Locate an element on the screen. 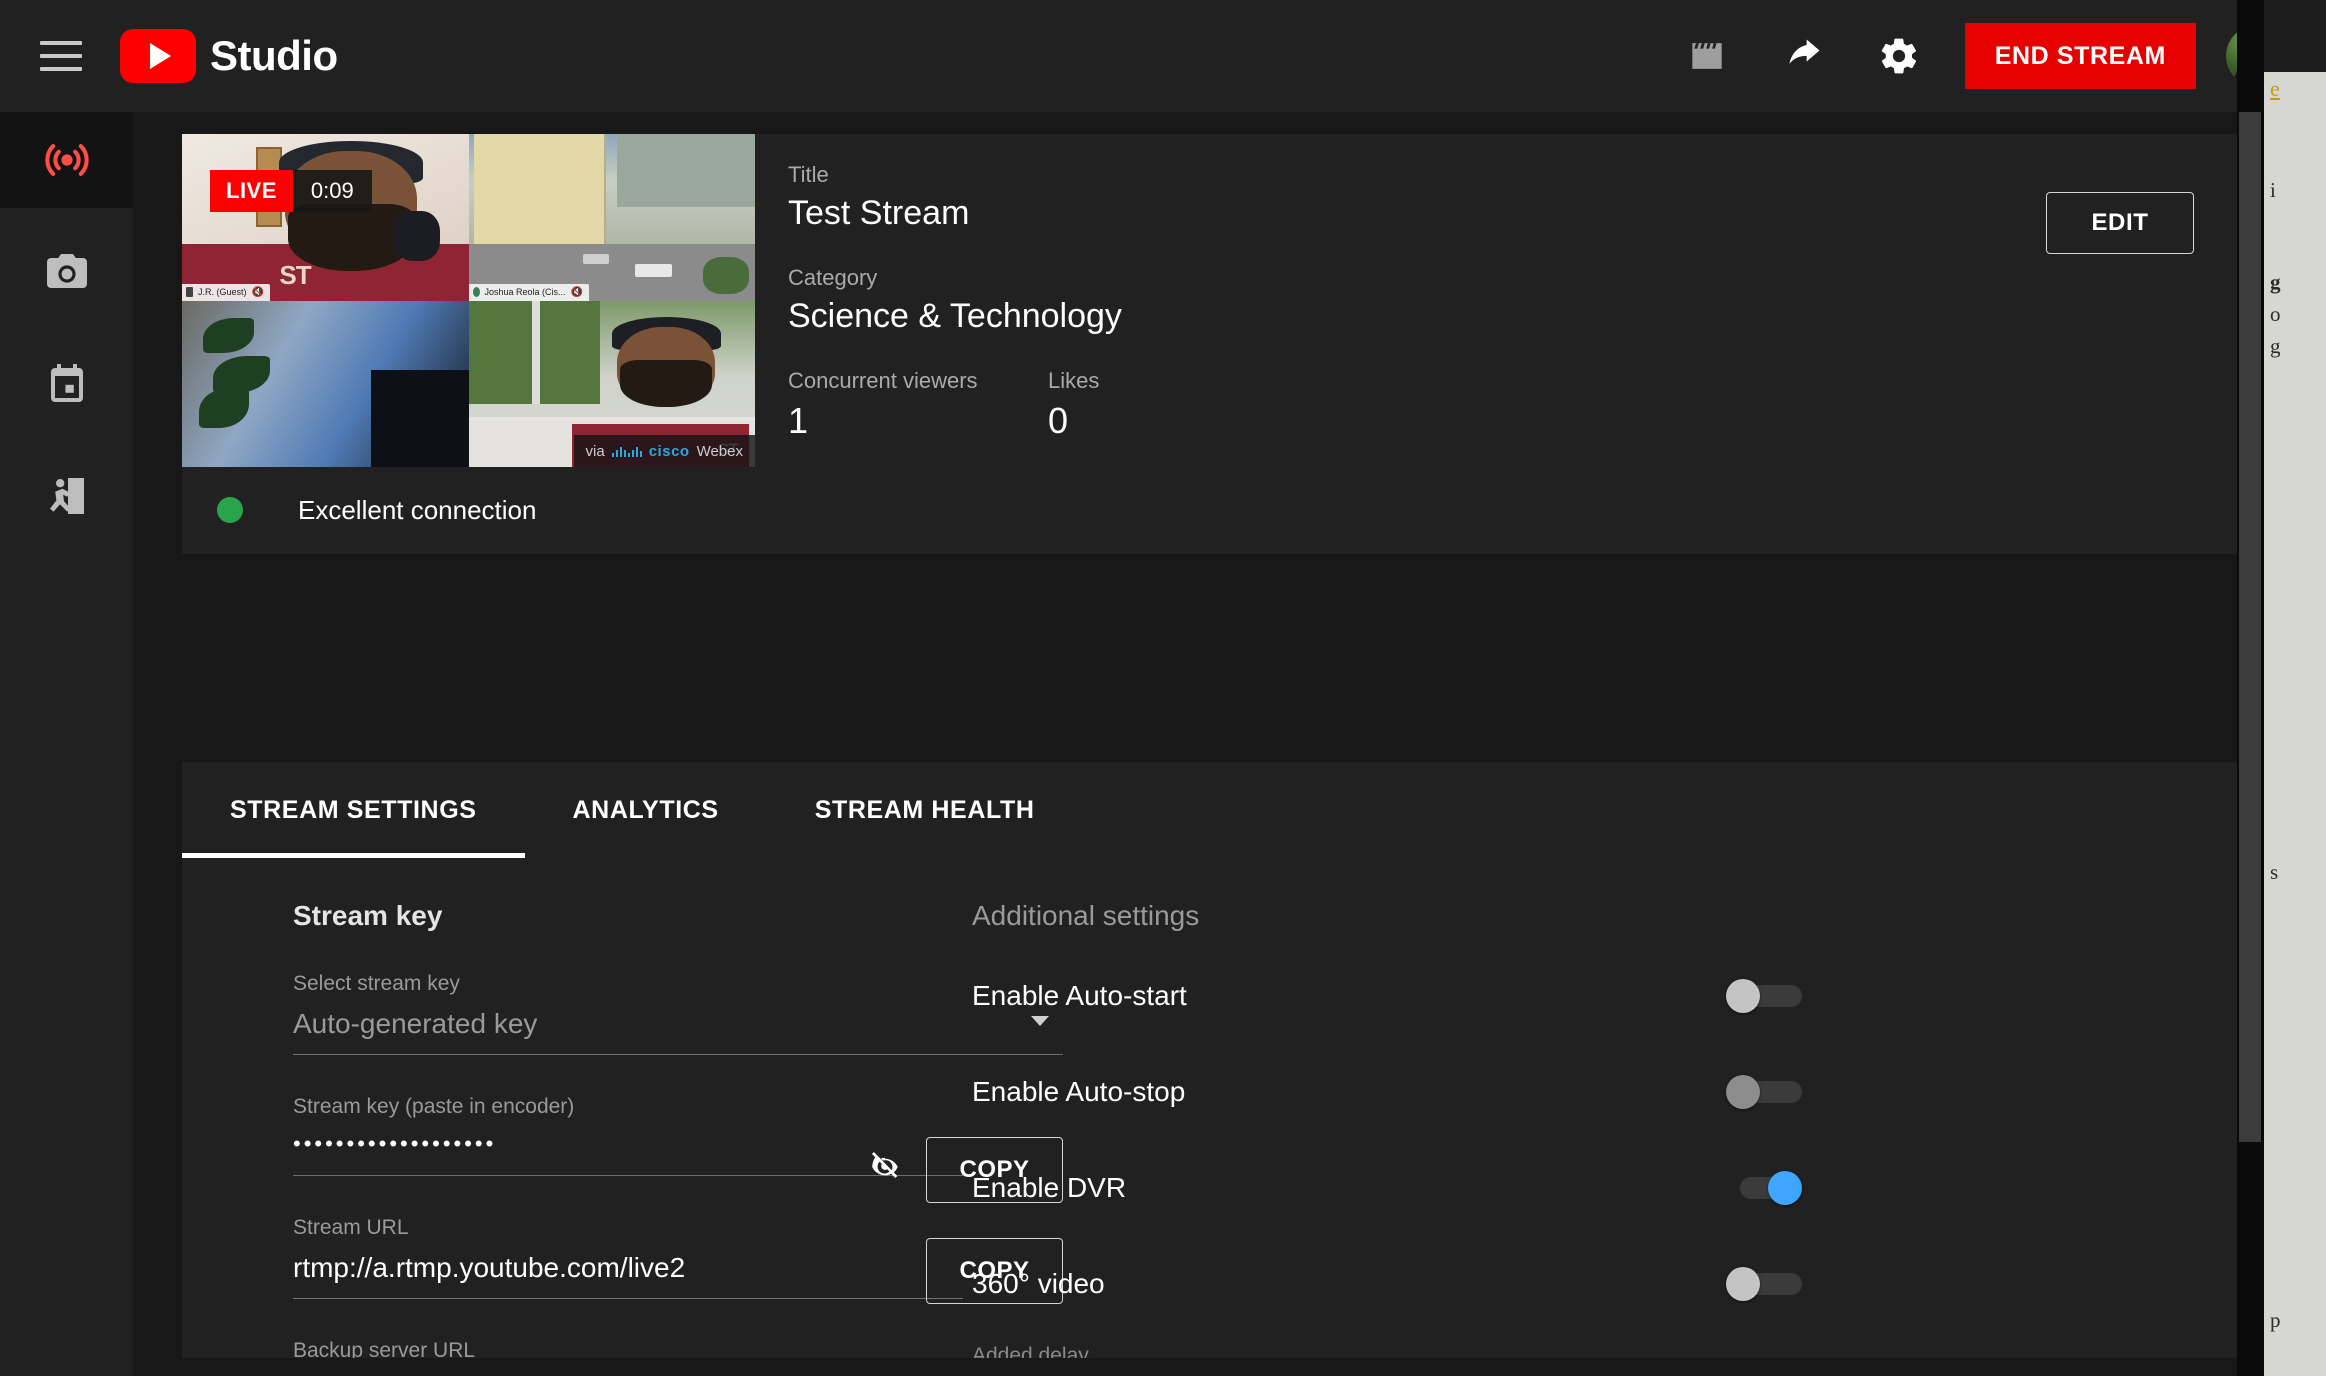  live-broadcast-icon is located at coordinates (66, 160).